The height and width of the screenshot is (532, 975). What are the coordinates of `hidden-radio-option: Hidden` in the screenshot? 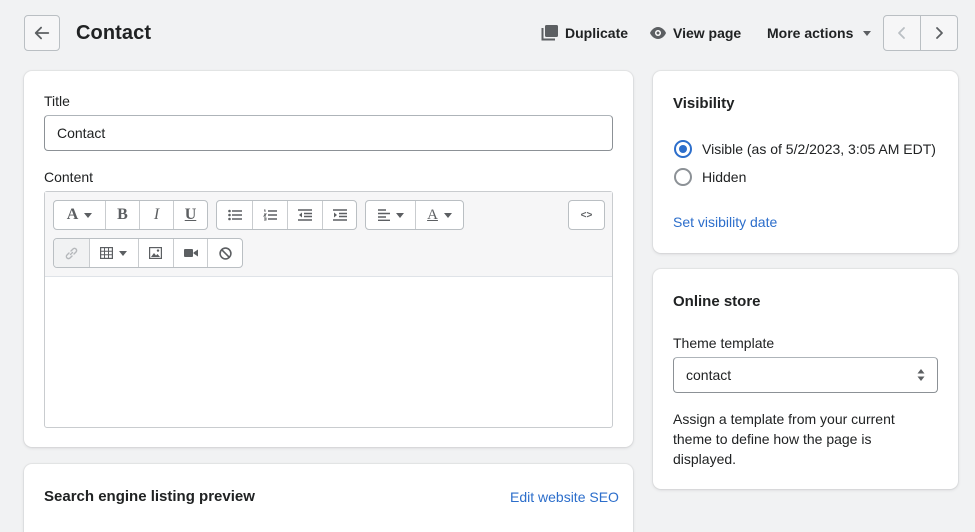 It's located at (710, 177).